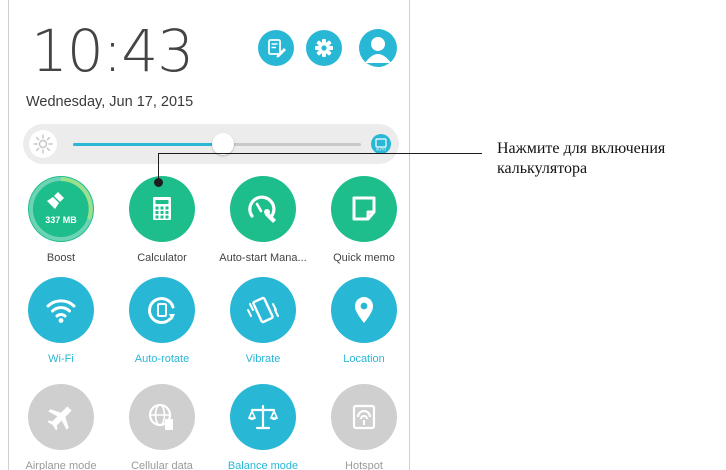 The width and height of the screenshot is (726, 470). What do you see at coordinates (364, 310) in the screenshot?
I see `location-pin-icon` at bounding box center [364, 310].